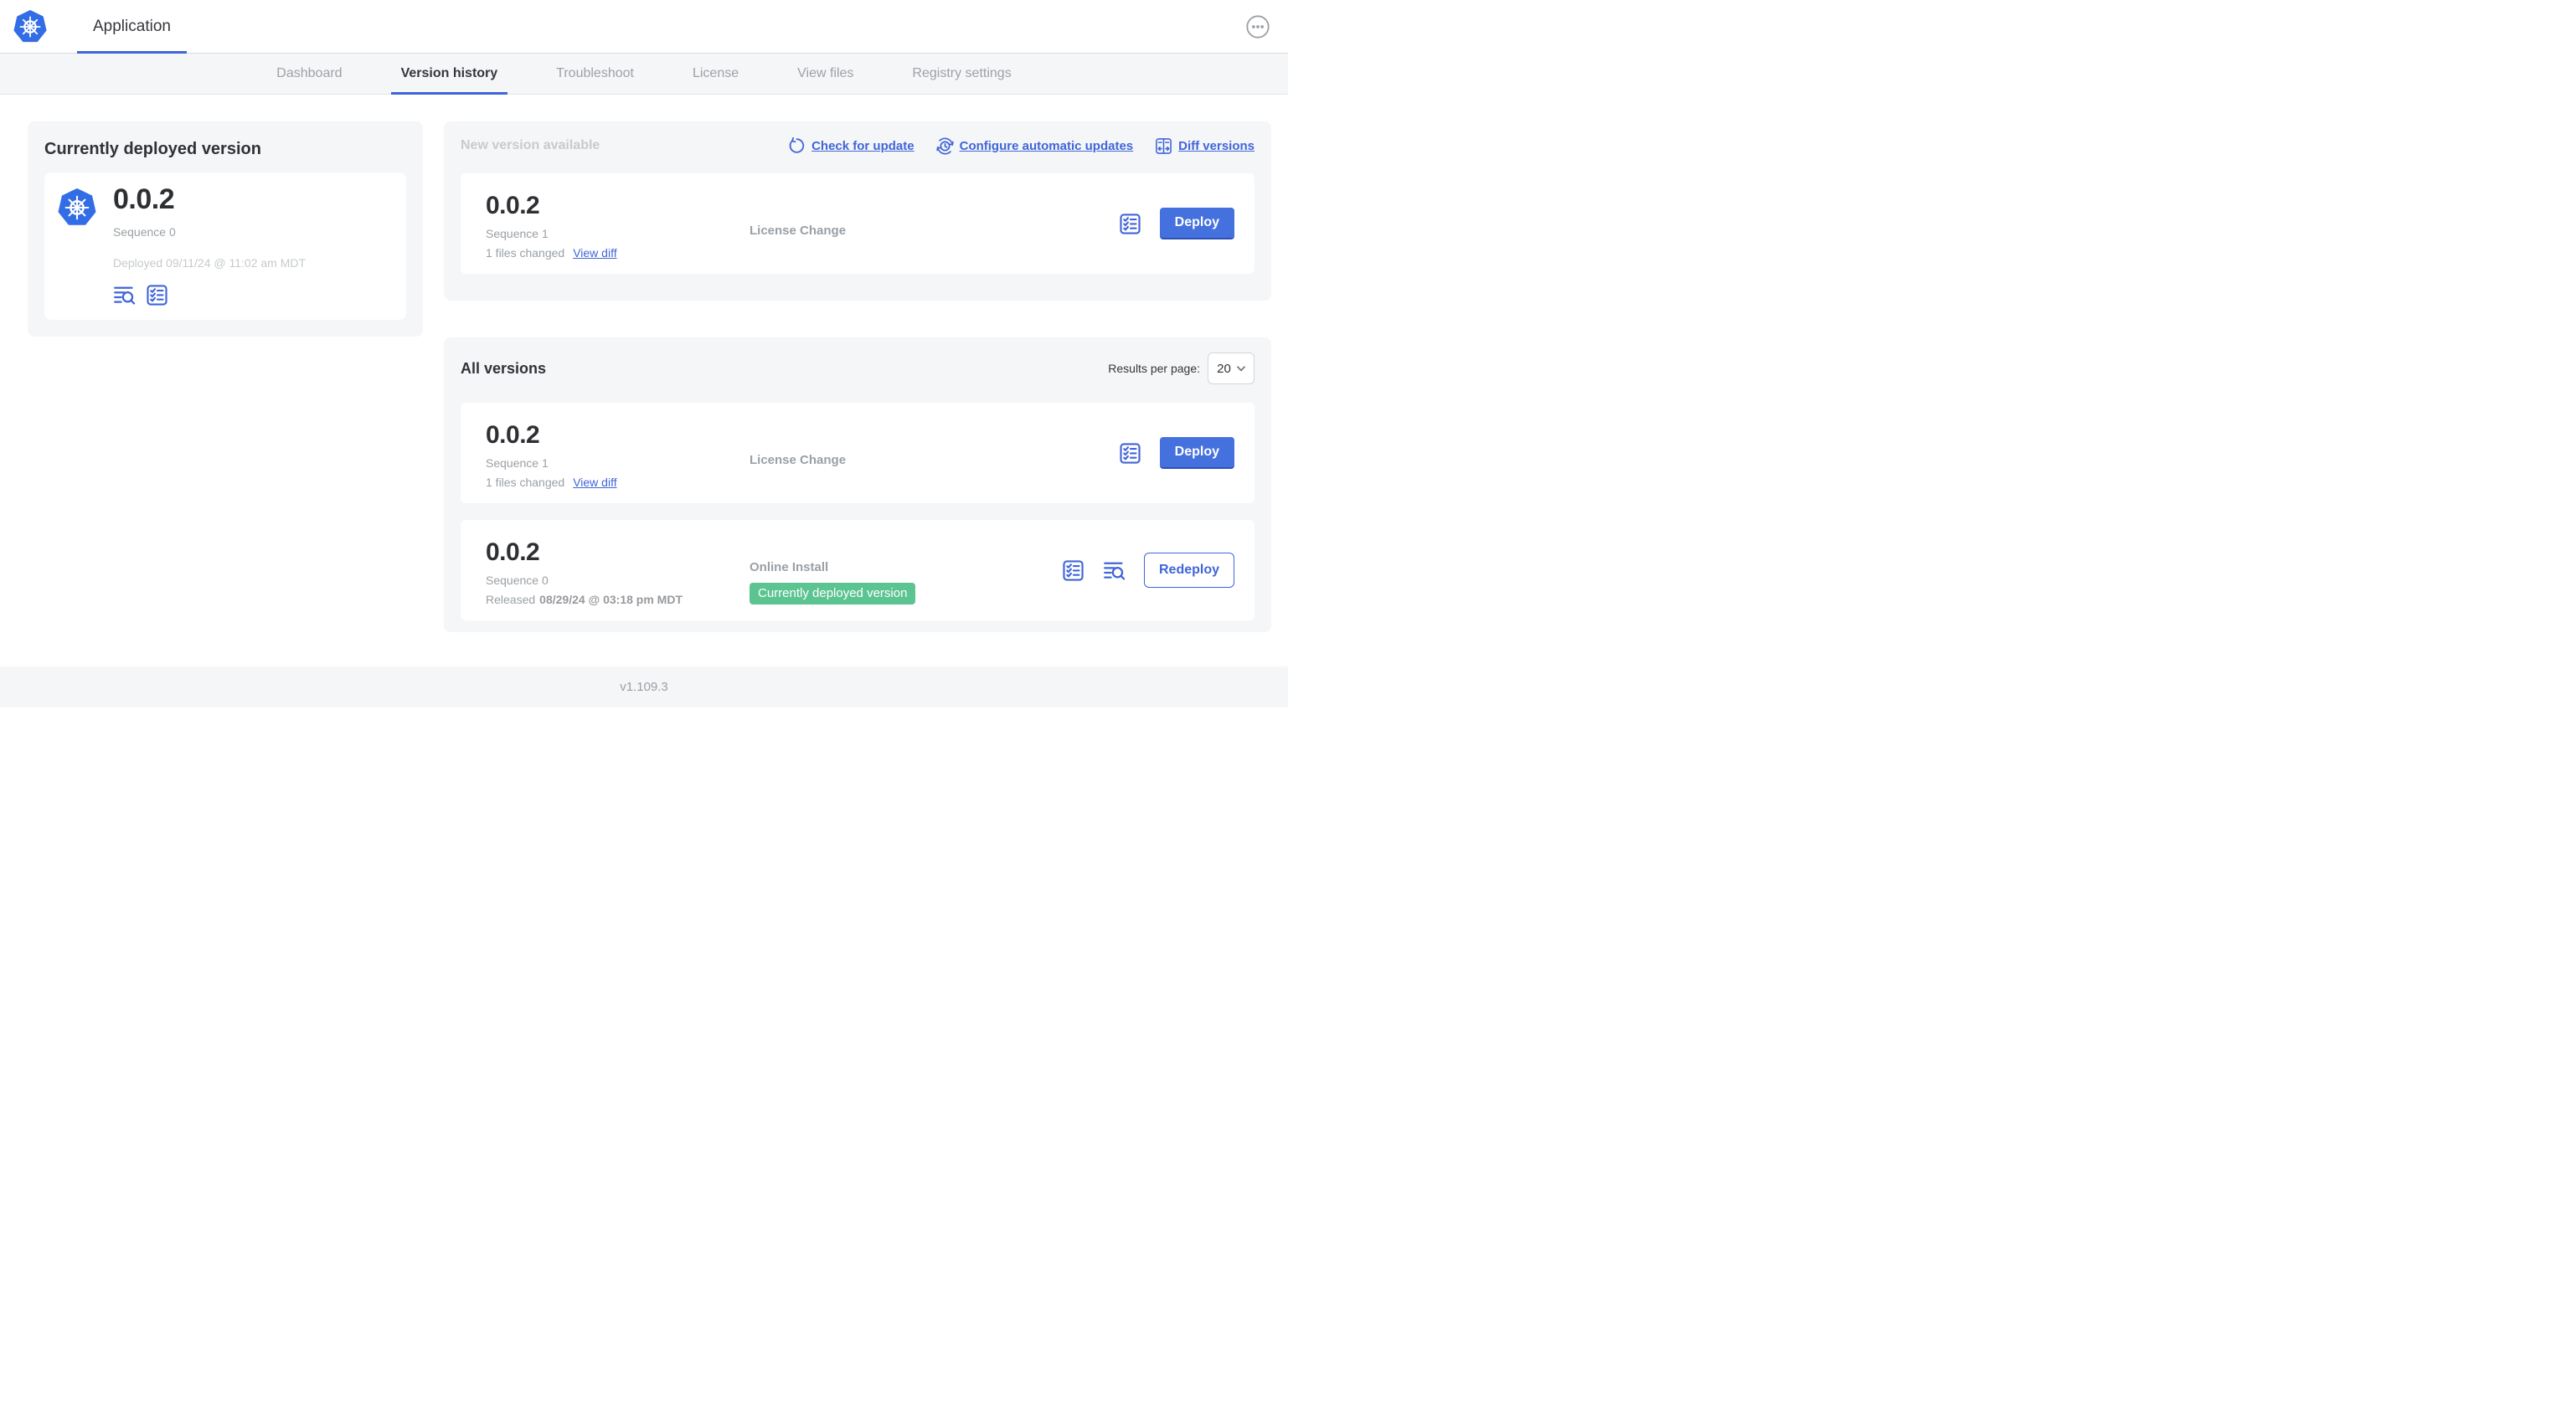 This screenshot has width=2576, height=1415. What do you see at coordinates (209, 295) in the screenshot?
I see `deployed-version-actions` at bounding box center [209, 295].